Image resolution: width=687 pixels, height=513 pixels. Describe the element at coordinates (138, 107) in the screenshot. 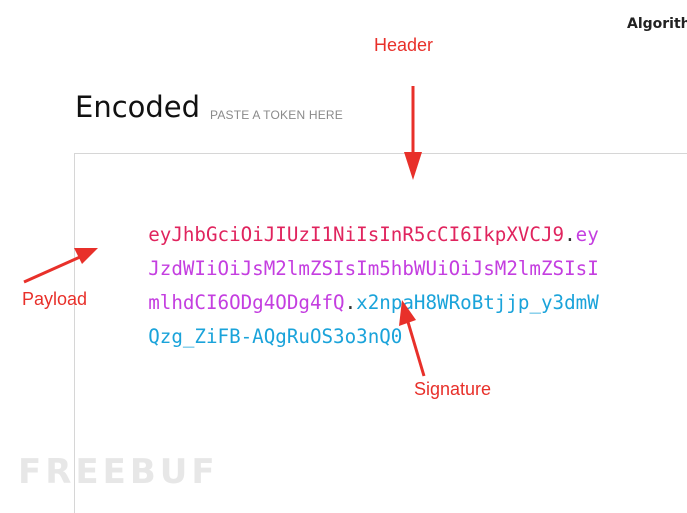

I see `encoded-title: Encoded` at that location.